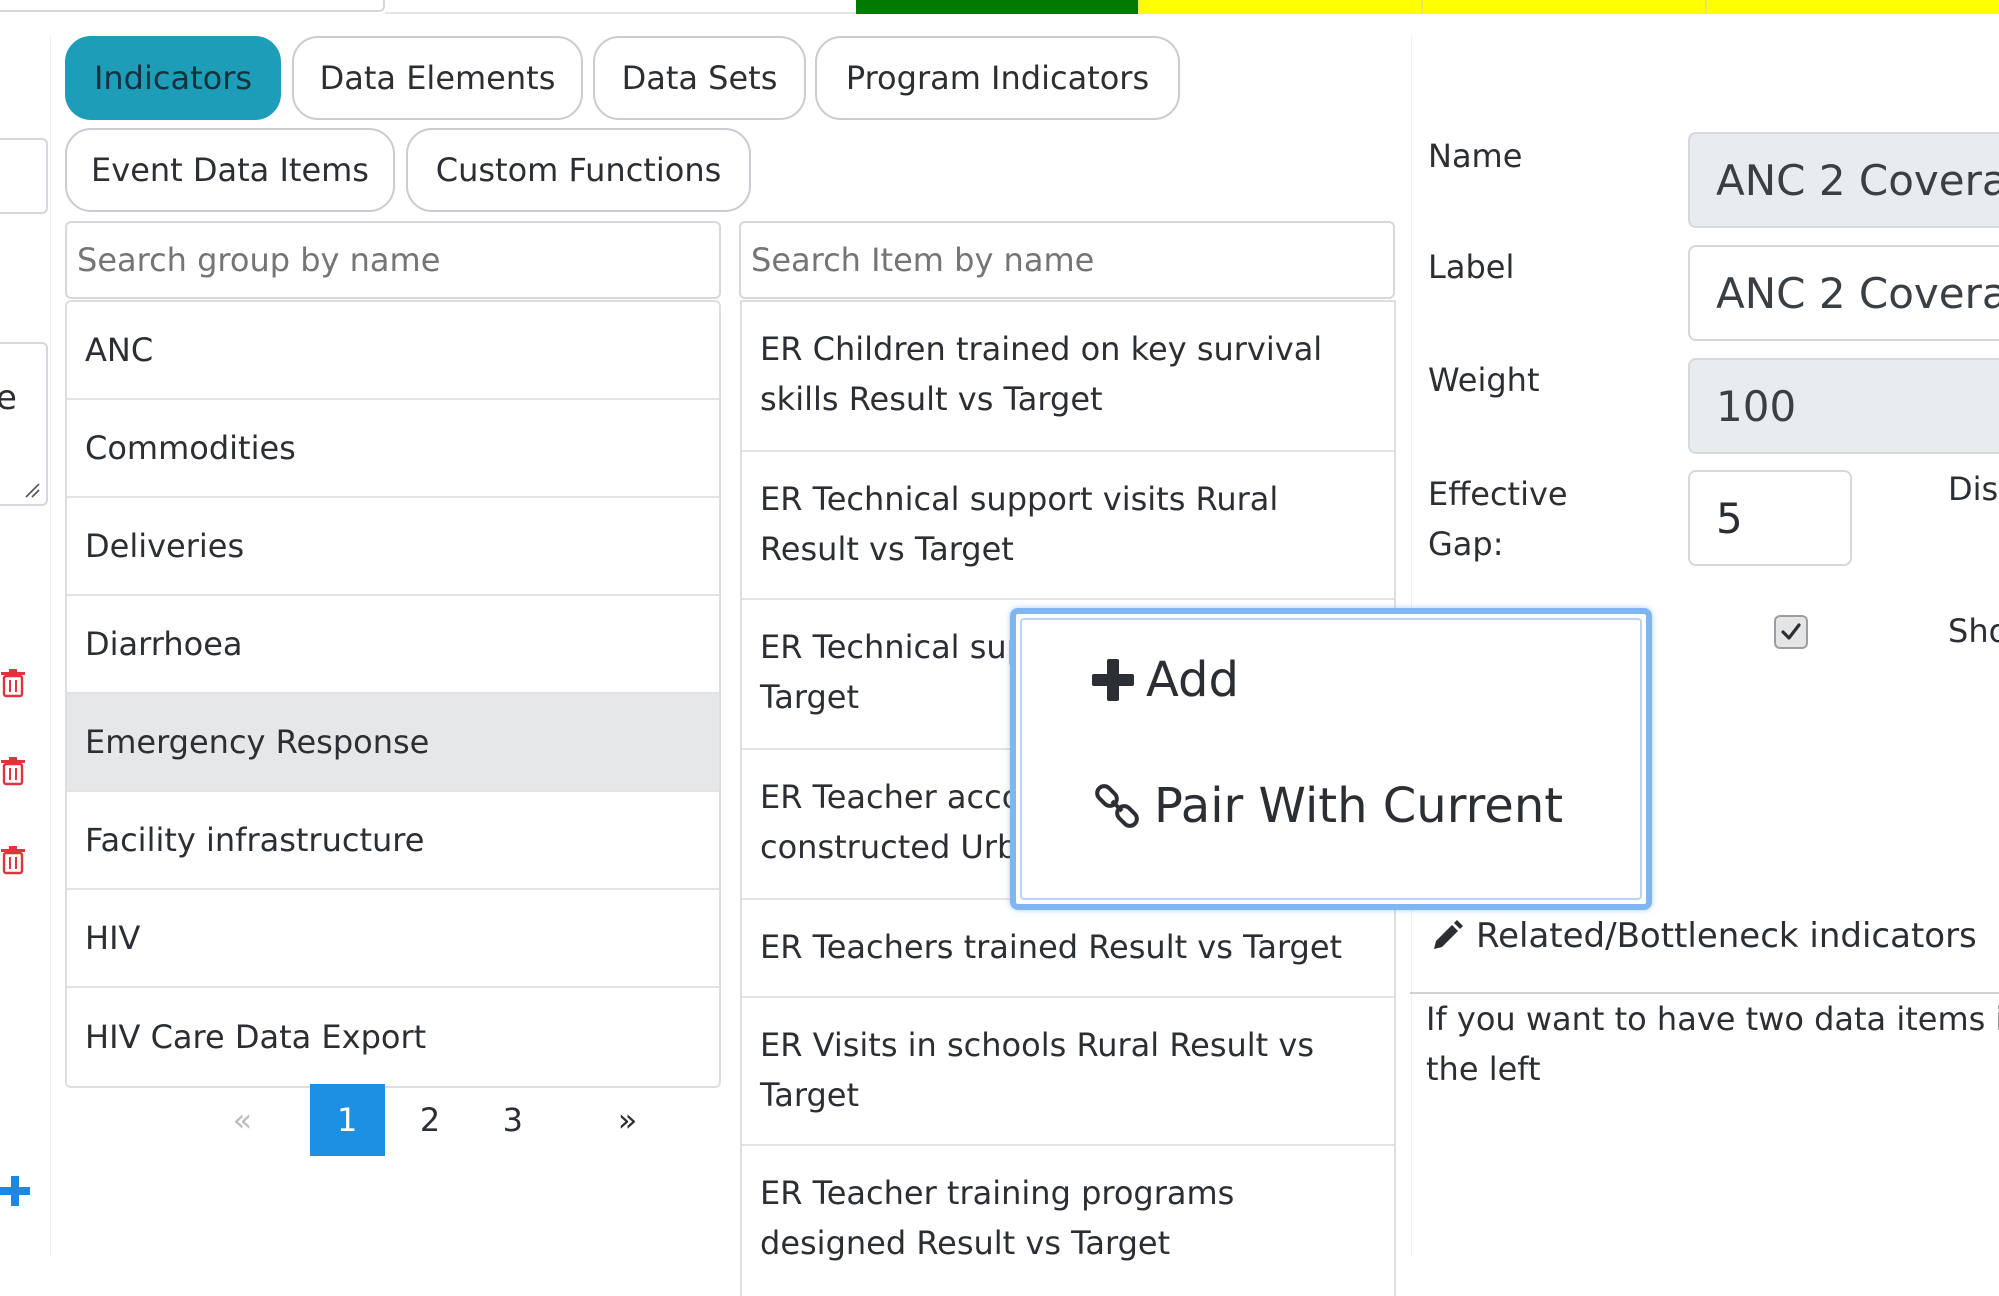 The width and height of the screenshot is (1999, 1296). Describe the element at coordinates (1471, 267) in the screenshot. I see `label-label: Label` at that location.